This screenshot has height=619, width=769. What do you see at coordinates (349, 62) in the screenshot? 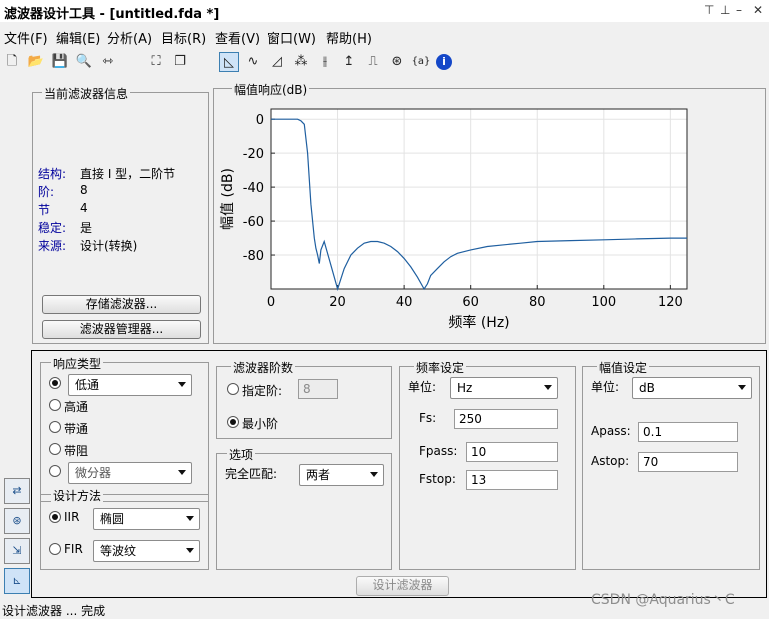
I see `impulse-response-icon: ↥` at bounding box center [349, 62].